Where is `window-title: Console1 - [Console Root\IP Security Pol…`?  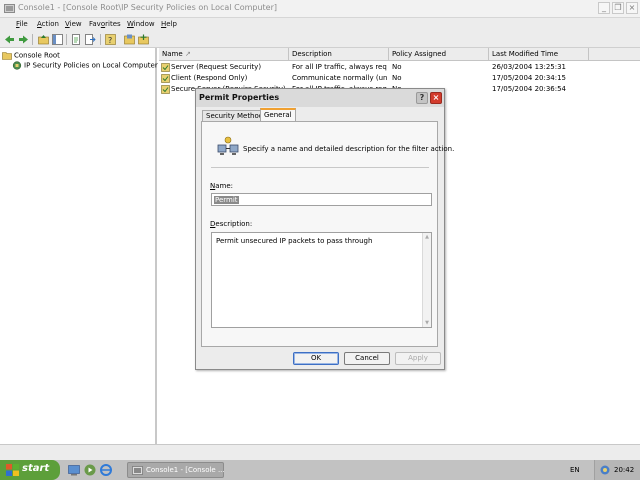 window-title: Console1 - [Console Root\IP Security Pol… is located at coordinates (147, 7).